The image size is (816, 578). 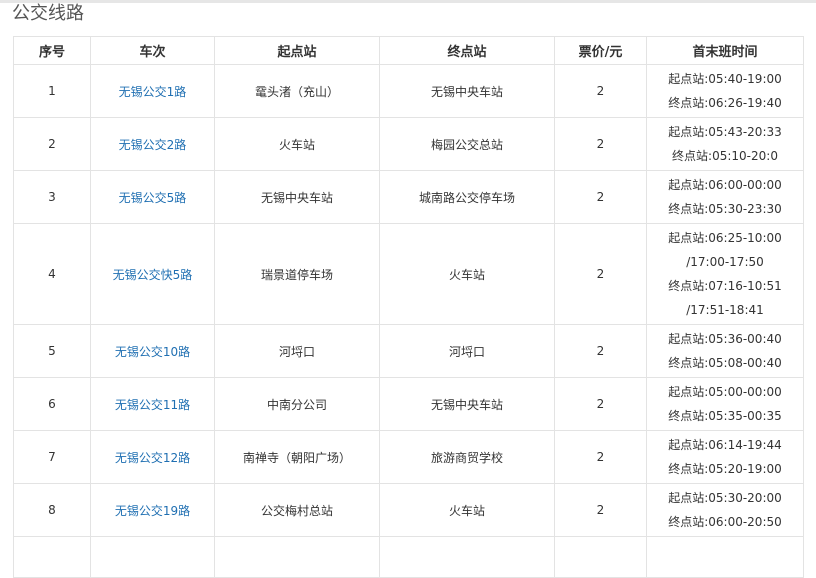 What do you see at coordinates (297, 274) in the screenshot?
I see `cell-start-station: 瑞景道停车场` at bounding box center [297, 274].